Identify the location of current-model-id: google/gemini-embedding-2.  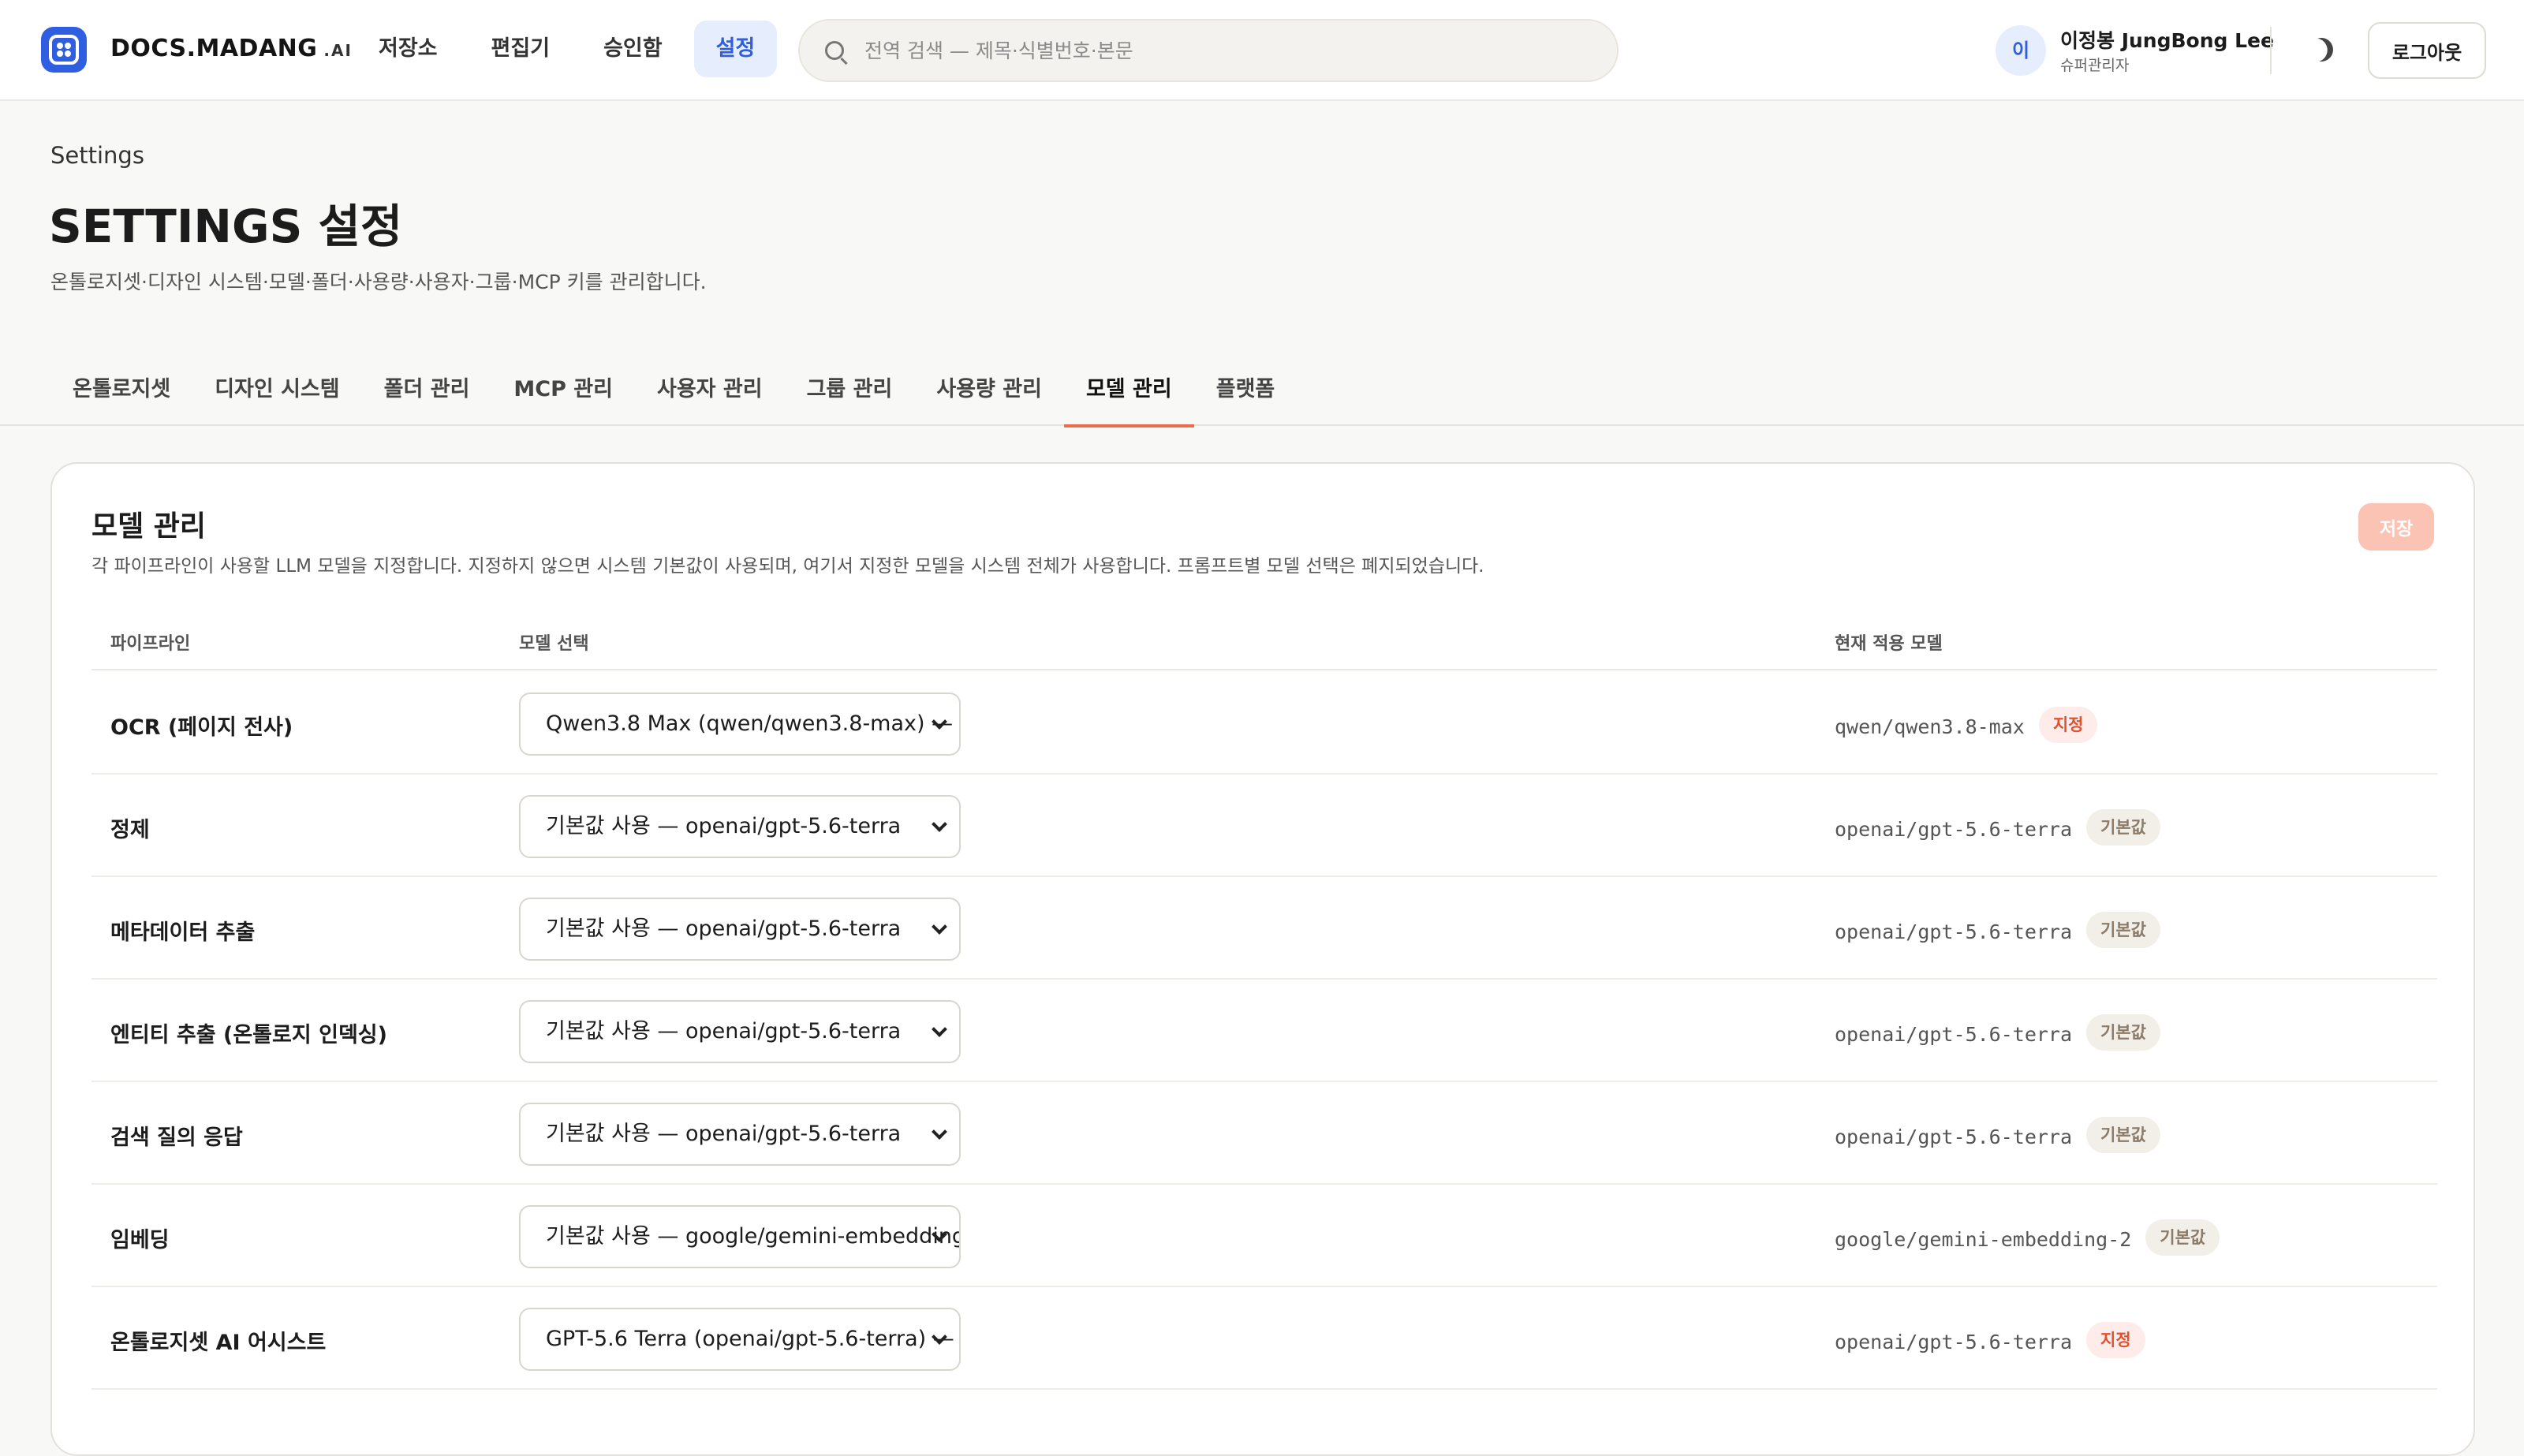
(1983, 1239).